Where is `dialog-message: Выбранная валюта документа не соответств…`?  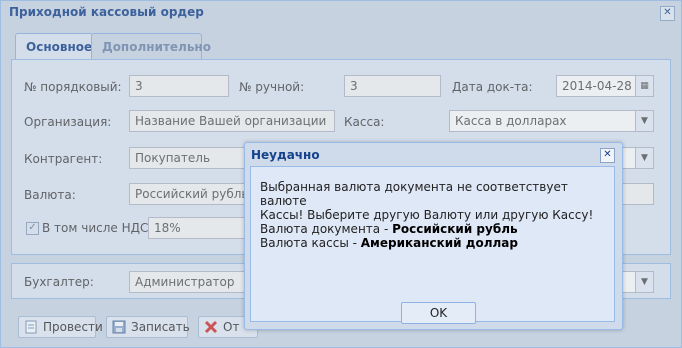 dialog-message: Выбранная валюта документа не соответств… is located at coordinates (437, 215).